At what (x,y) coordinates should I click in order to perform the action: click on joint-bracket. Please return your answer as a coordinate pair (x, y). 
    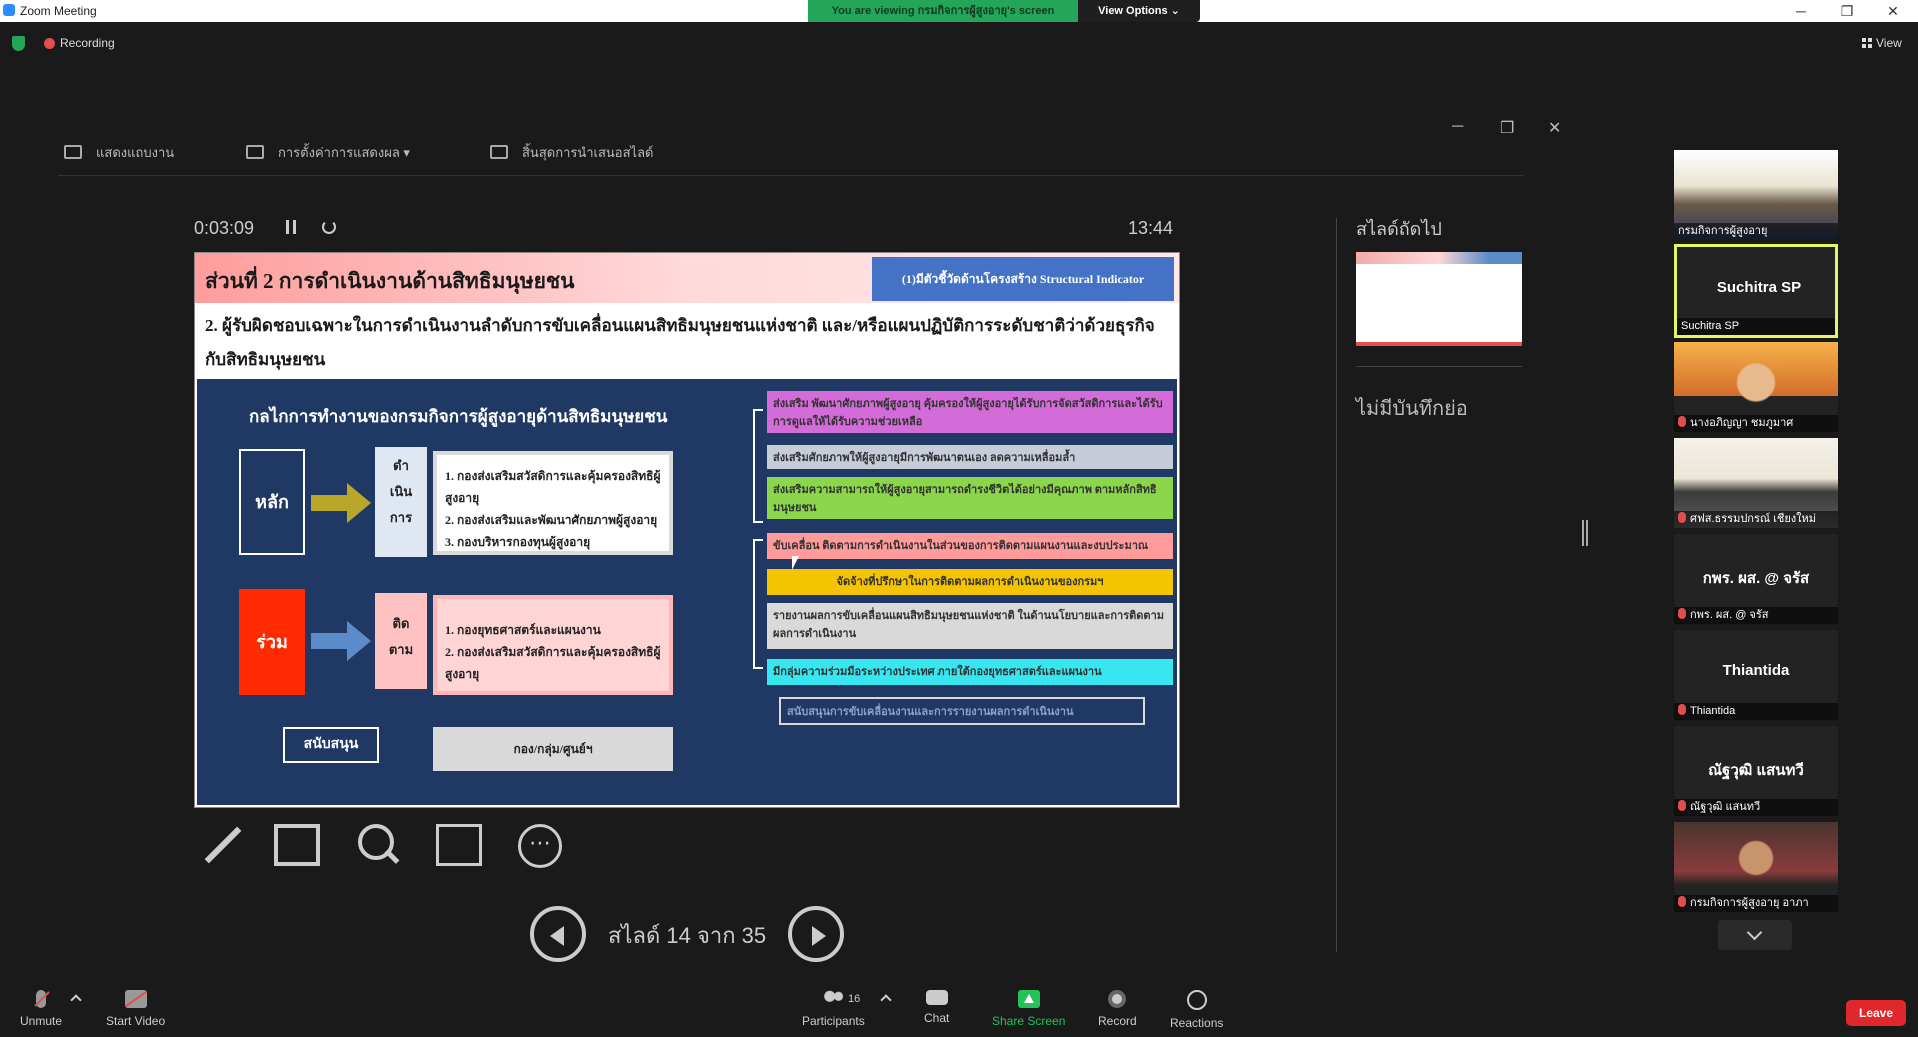
    Looking at the image, I should click on (758, 604).